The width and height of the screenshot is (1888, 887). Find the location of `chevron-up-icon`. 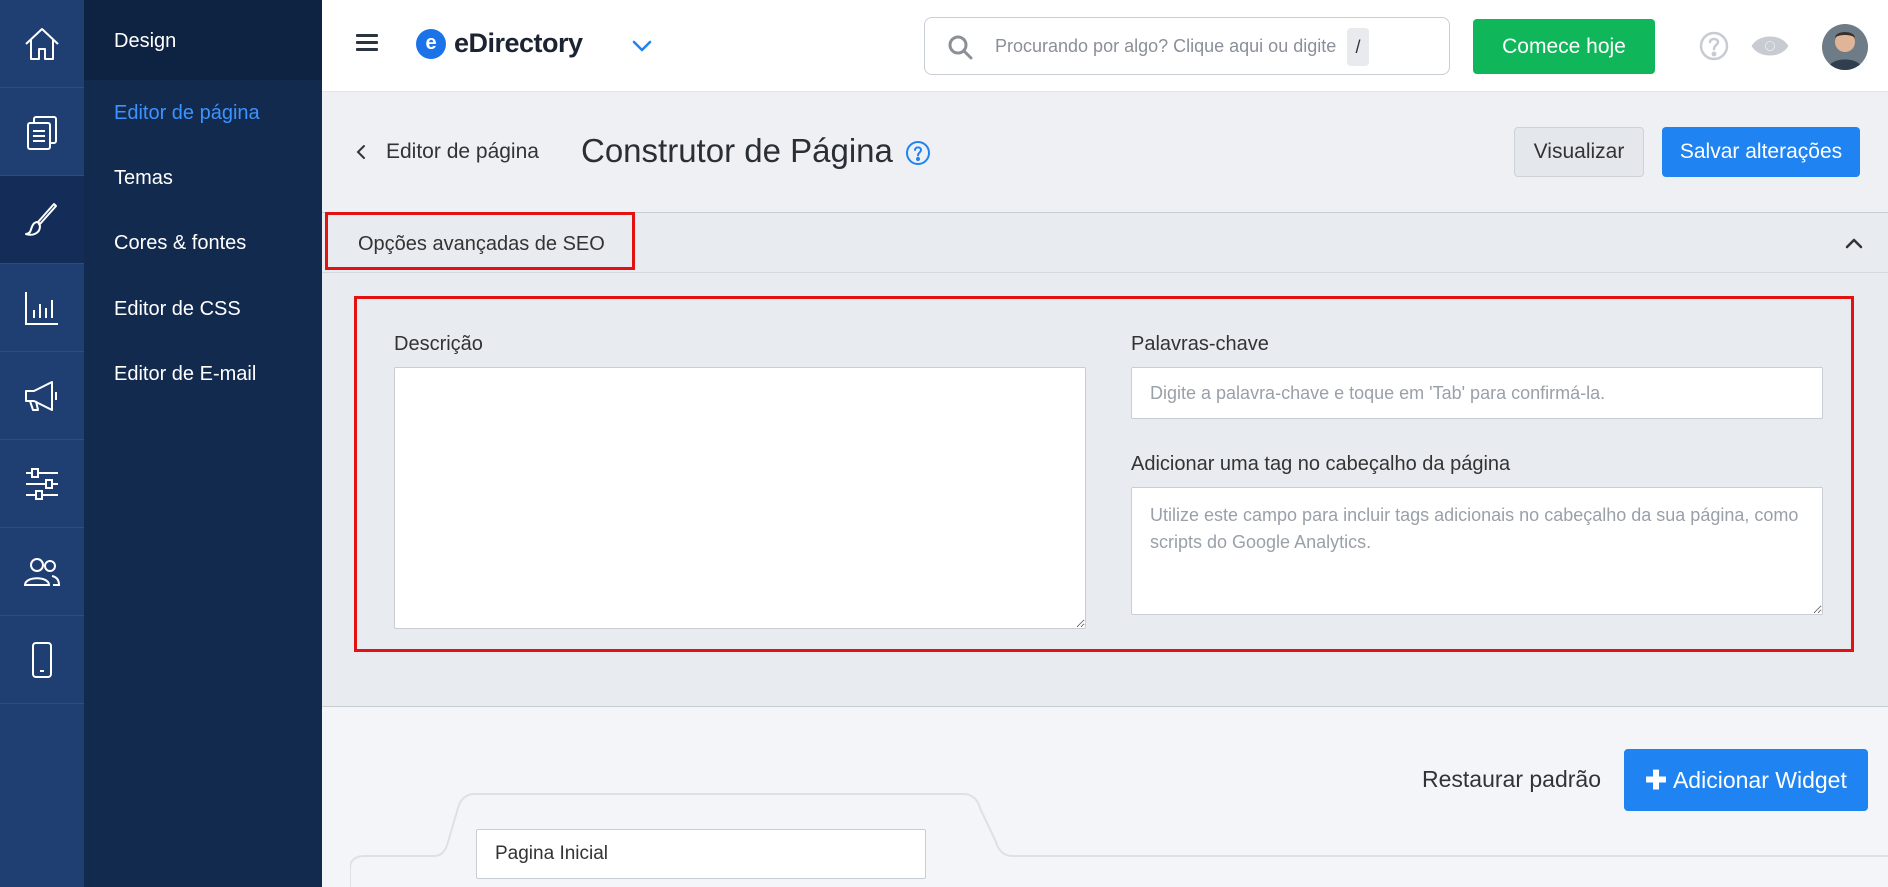

chevron-up-icon is located at coordinates (1854, 243).